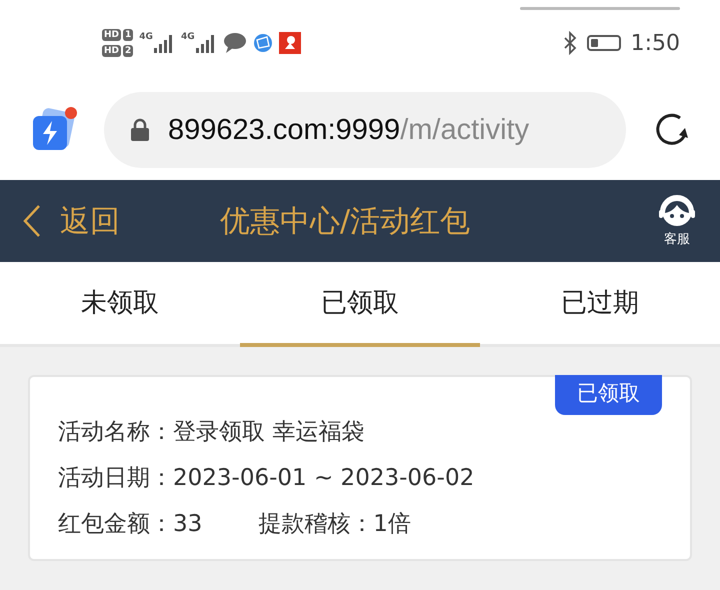  Describe the element at coordinates (262, 43) in the screenshot. I see `globe-icon` at that location.